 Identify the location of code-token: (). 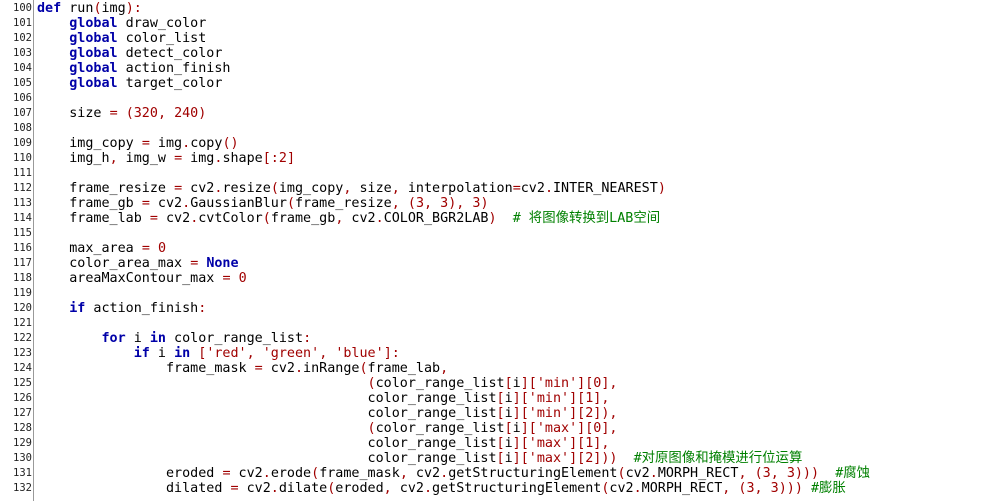
(230, 143).